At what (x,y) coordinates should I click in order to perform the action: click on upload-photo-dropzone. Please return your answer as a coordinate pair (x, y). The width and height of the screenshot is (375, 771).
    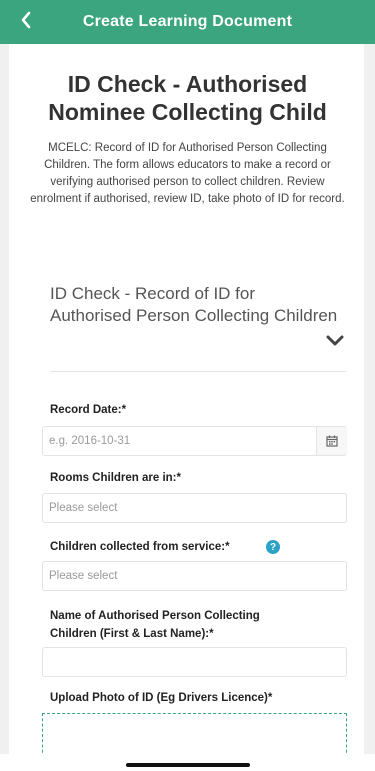
    Looking at the image, I should click on (194, 735).